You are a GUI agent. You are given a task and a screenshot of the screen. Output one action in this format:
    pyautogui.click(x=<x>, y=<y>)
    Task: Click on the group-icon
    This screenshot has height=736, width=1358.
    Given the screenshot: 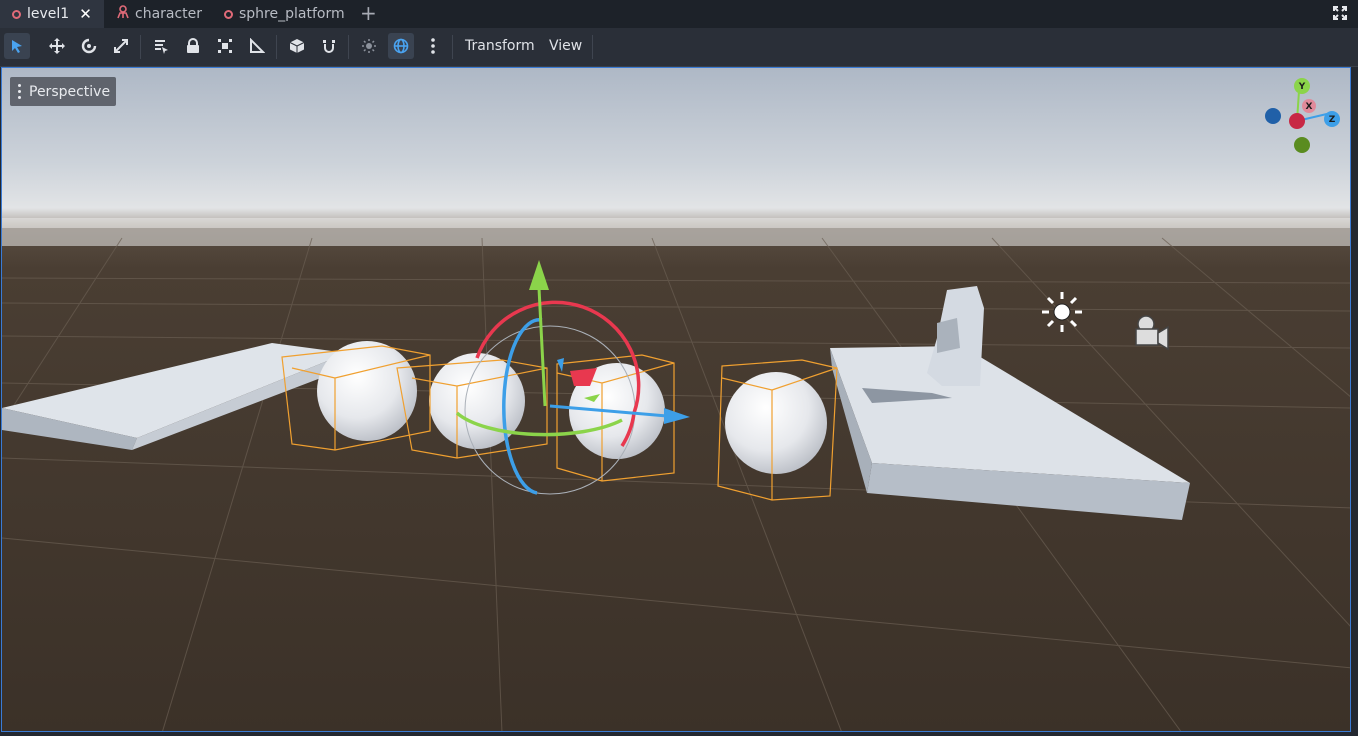 What is the action you would take?
    pyautogui.click(x=225, y=46)
    